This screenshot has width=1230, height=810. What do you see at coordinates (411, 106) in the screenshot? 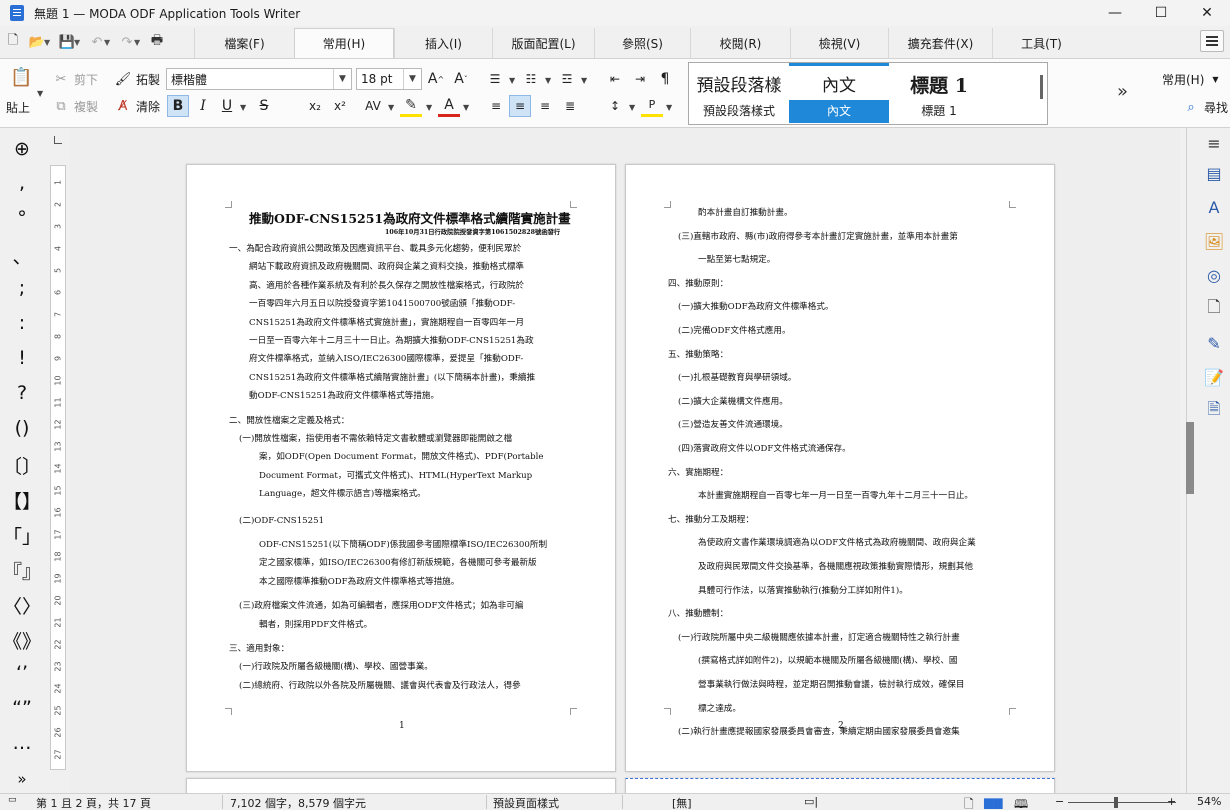
I see `highlight-icon: ✎` at bounding box center [411, 106].